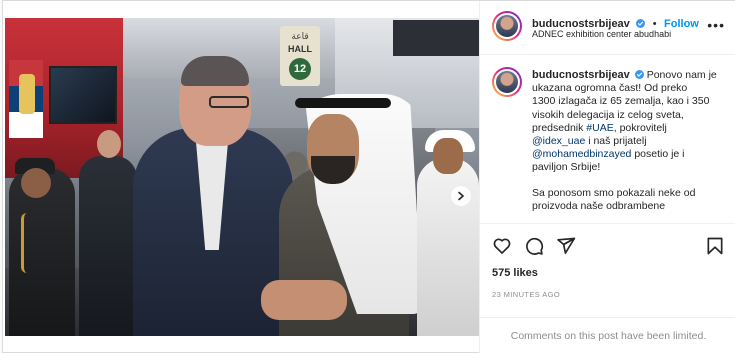 The image size is (735, 353). Describe the element at coordinates (617, 141) in the screenshot. I see `caption-text: i naš prijatelj` at that location.